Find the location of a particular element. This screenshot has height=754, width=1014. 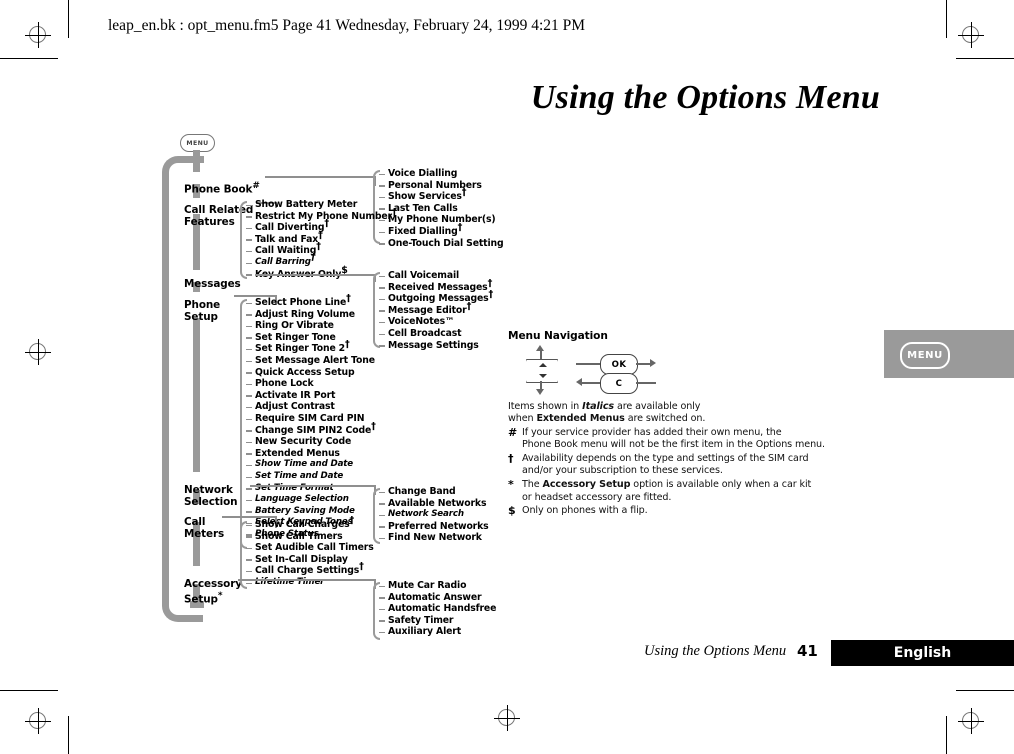

tree-subitem: Network Search is located at coordinates (434, 515).